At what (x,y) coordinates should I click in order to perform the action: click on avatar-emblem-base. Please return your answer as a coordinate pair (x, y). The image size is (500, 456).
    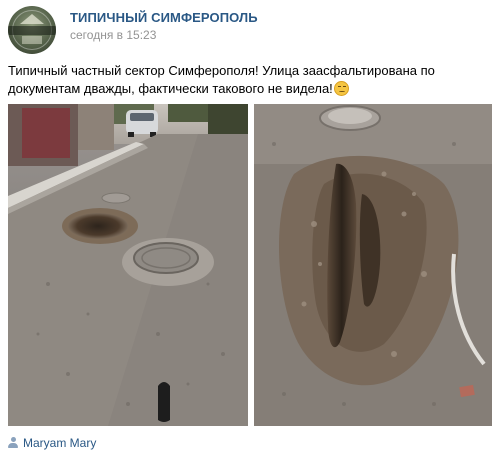
    Looking at the image, I should click on (32, 40).